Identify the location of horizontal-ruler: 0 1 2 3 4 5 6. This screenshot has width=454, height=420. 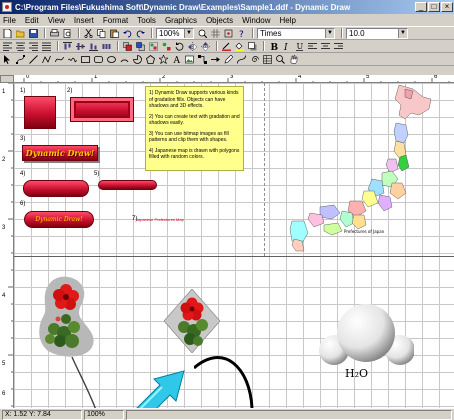
(234, 79).